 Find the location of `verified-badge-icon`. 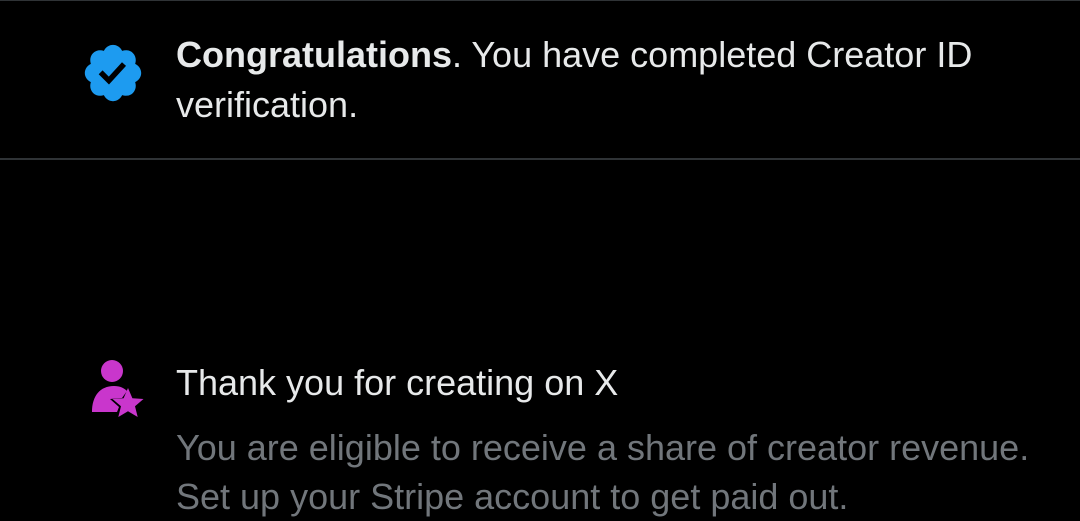

verified-badge-icon is located at coordinates (113, 73).